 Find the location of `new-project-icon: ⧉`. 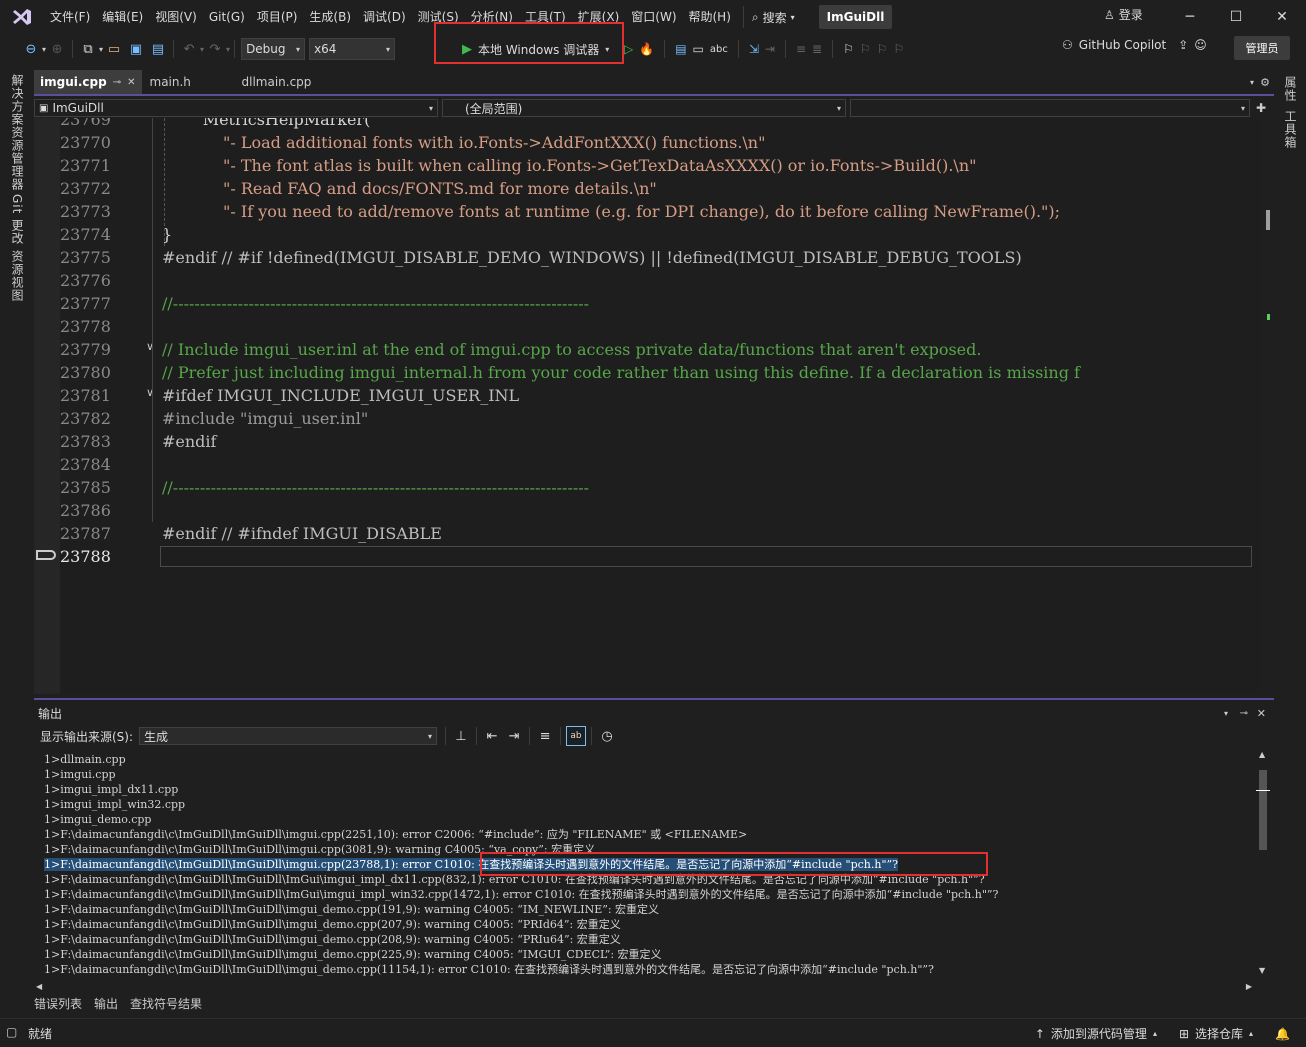

new-project-icon: ⧉ is located at coordinates (88, 49).